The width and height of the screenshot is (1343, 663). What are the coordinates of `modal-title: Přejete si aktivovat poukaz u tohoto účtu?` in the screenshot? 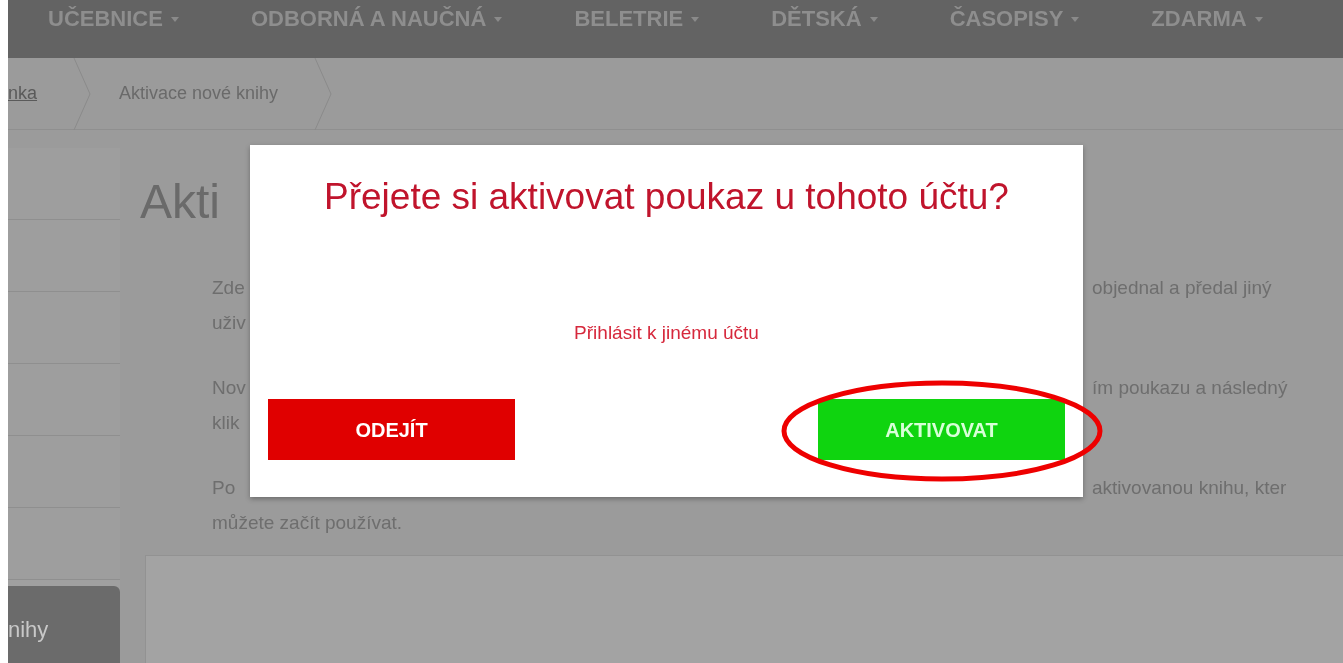 It's located at (666, 197).